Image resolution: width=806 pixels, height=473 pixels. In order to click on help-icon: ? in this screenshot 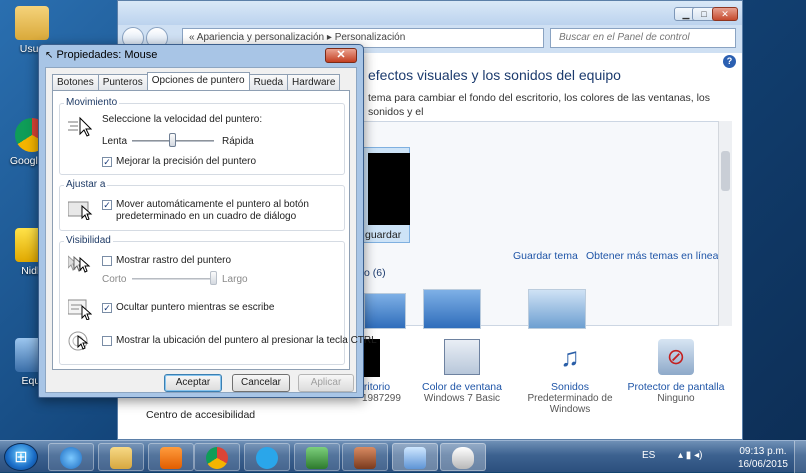, I will do `click(729, 61)`.